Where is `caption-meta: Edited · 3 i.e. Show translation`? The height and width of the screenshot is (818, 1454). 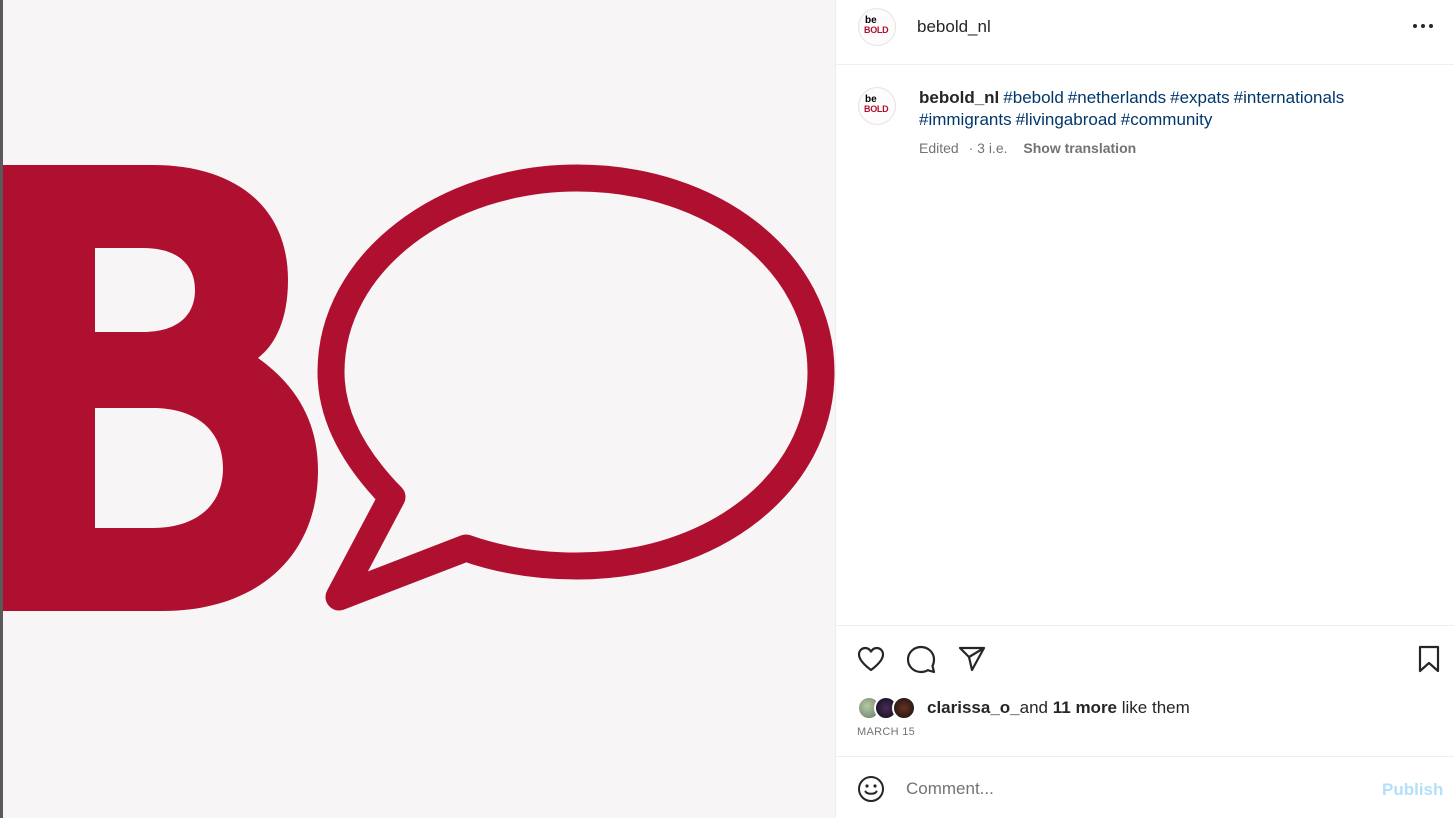 caption-meta: Edited · 3 i.e. Show translation is located at coordinates (1027, 148).